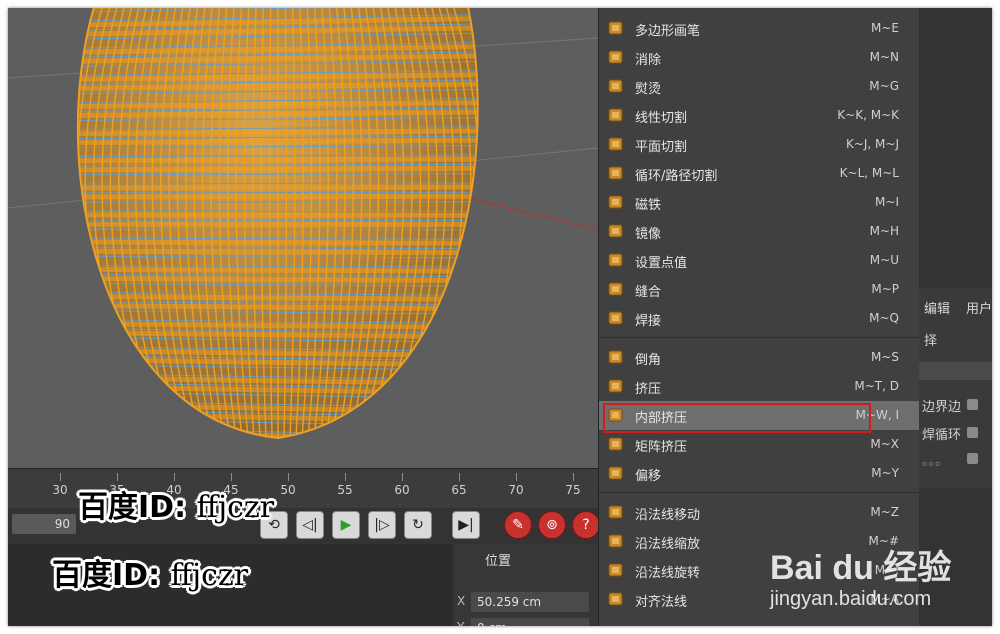 This screenshot has width=1000, height=634. What do you see at coordinates (885, 289) in the screenshot?
I see `menu-item-shortcut: M~P` at bounding box center [885, 289].